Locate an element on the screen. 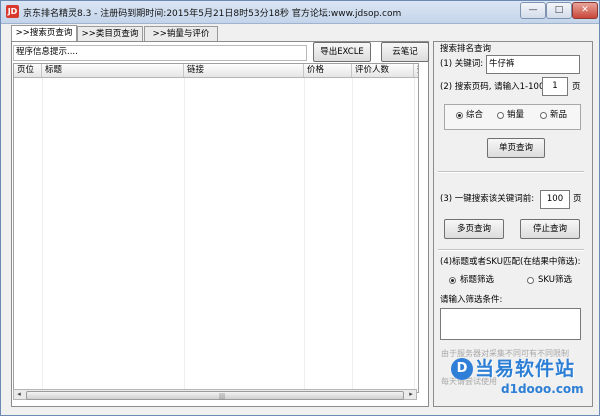  keyword-input: 牛仔裤 is located at coordinates (533, 64).